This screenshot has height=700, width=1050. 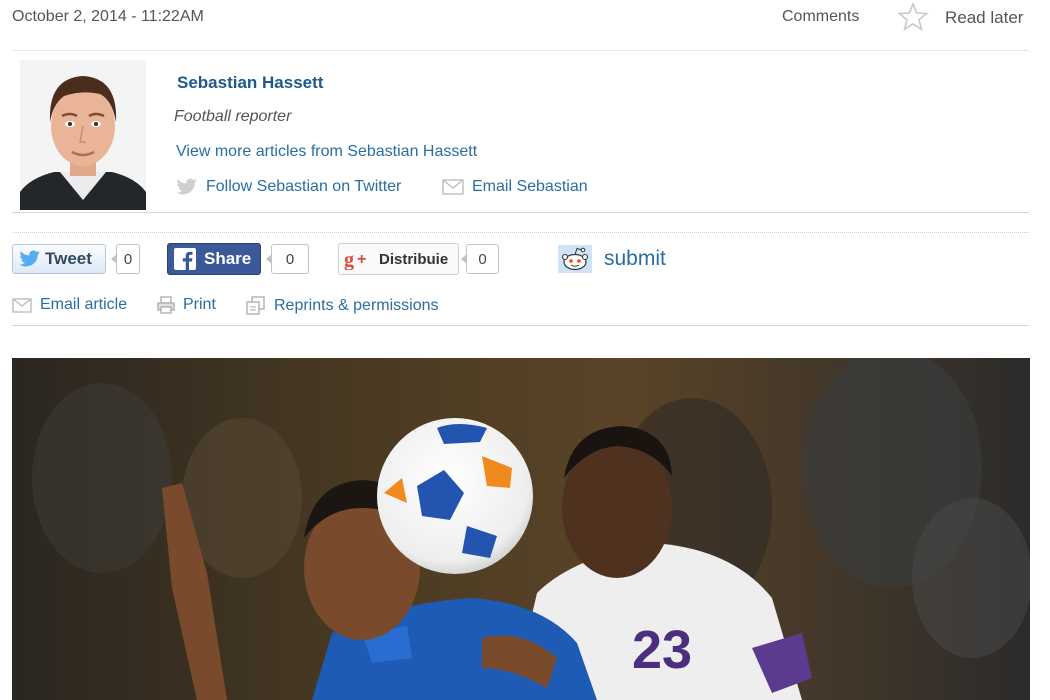 I want to click on print-label: Print, so click(x=199, y=304).